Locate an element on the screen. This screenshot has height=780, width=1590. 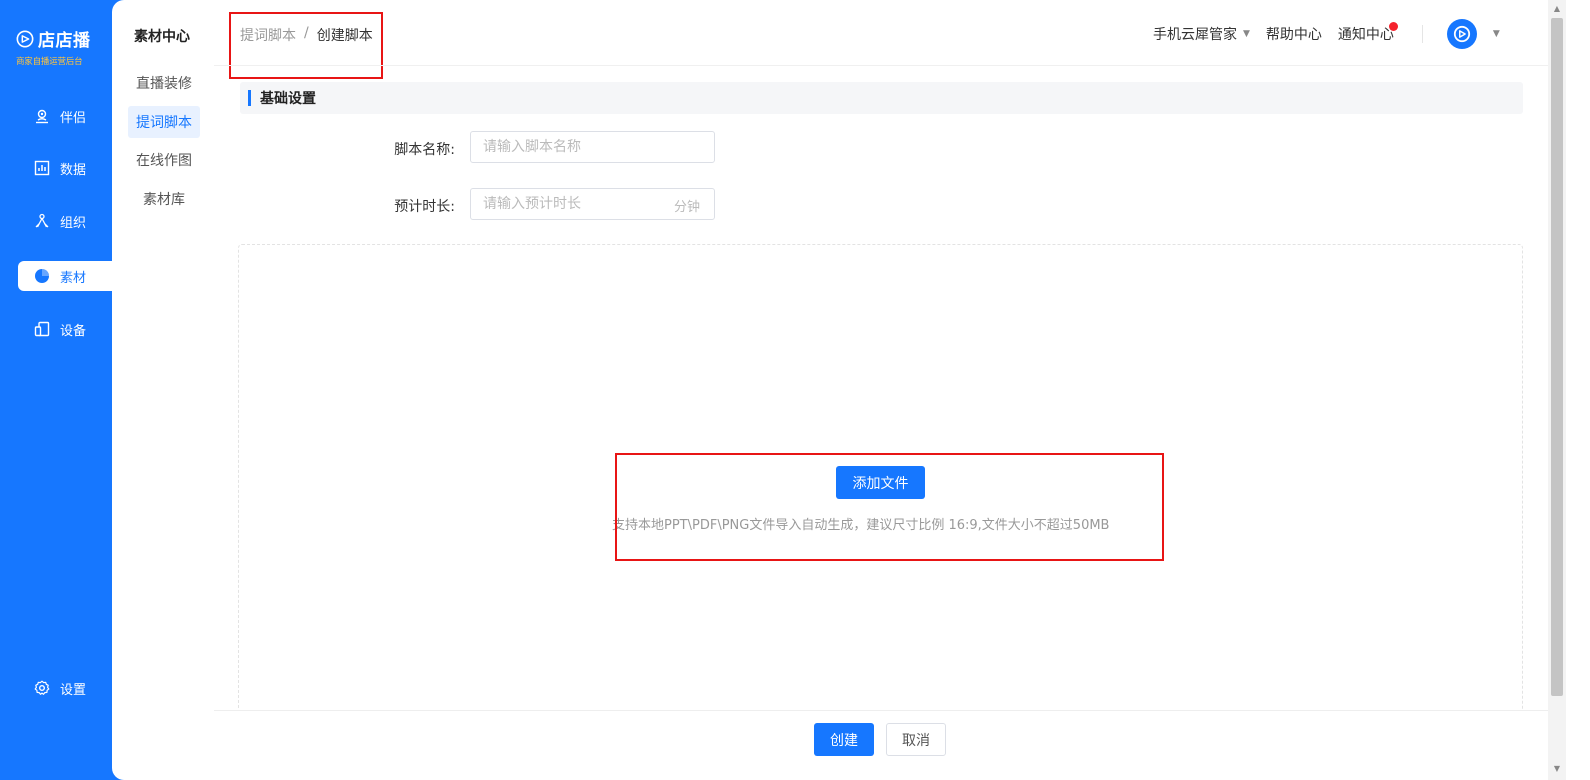
organization-icon is located at coordinates (42, 220).